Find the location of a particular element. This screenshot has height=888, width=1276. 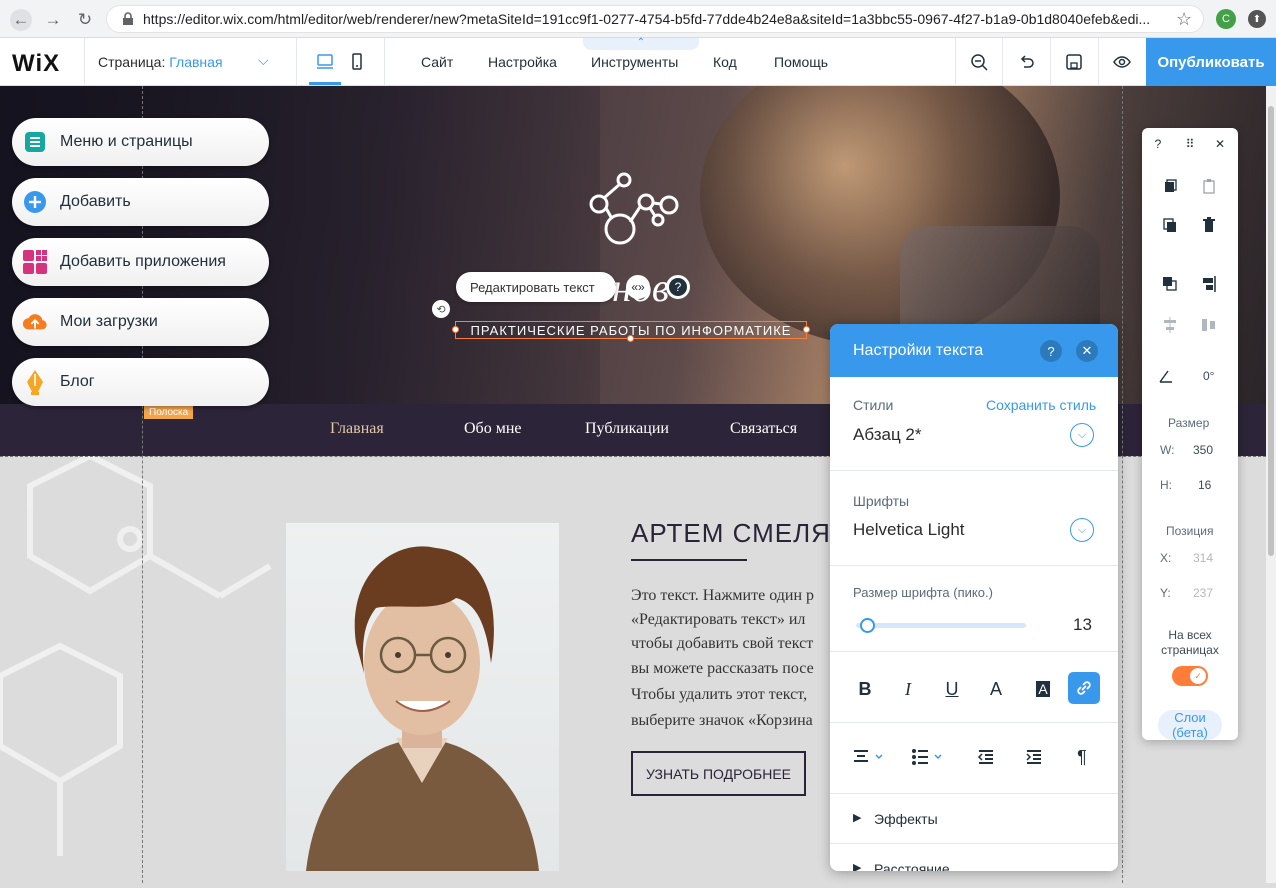

wix-logo: WiX is located at coordinates (36, 63).